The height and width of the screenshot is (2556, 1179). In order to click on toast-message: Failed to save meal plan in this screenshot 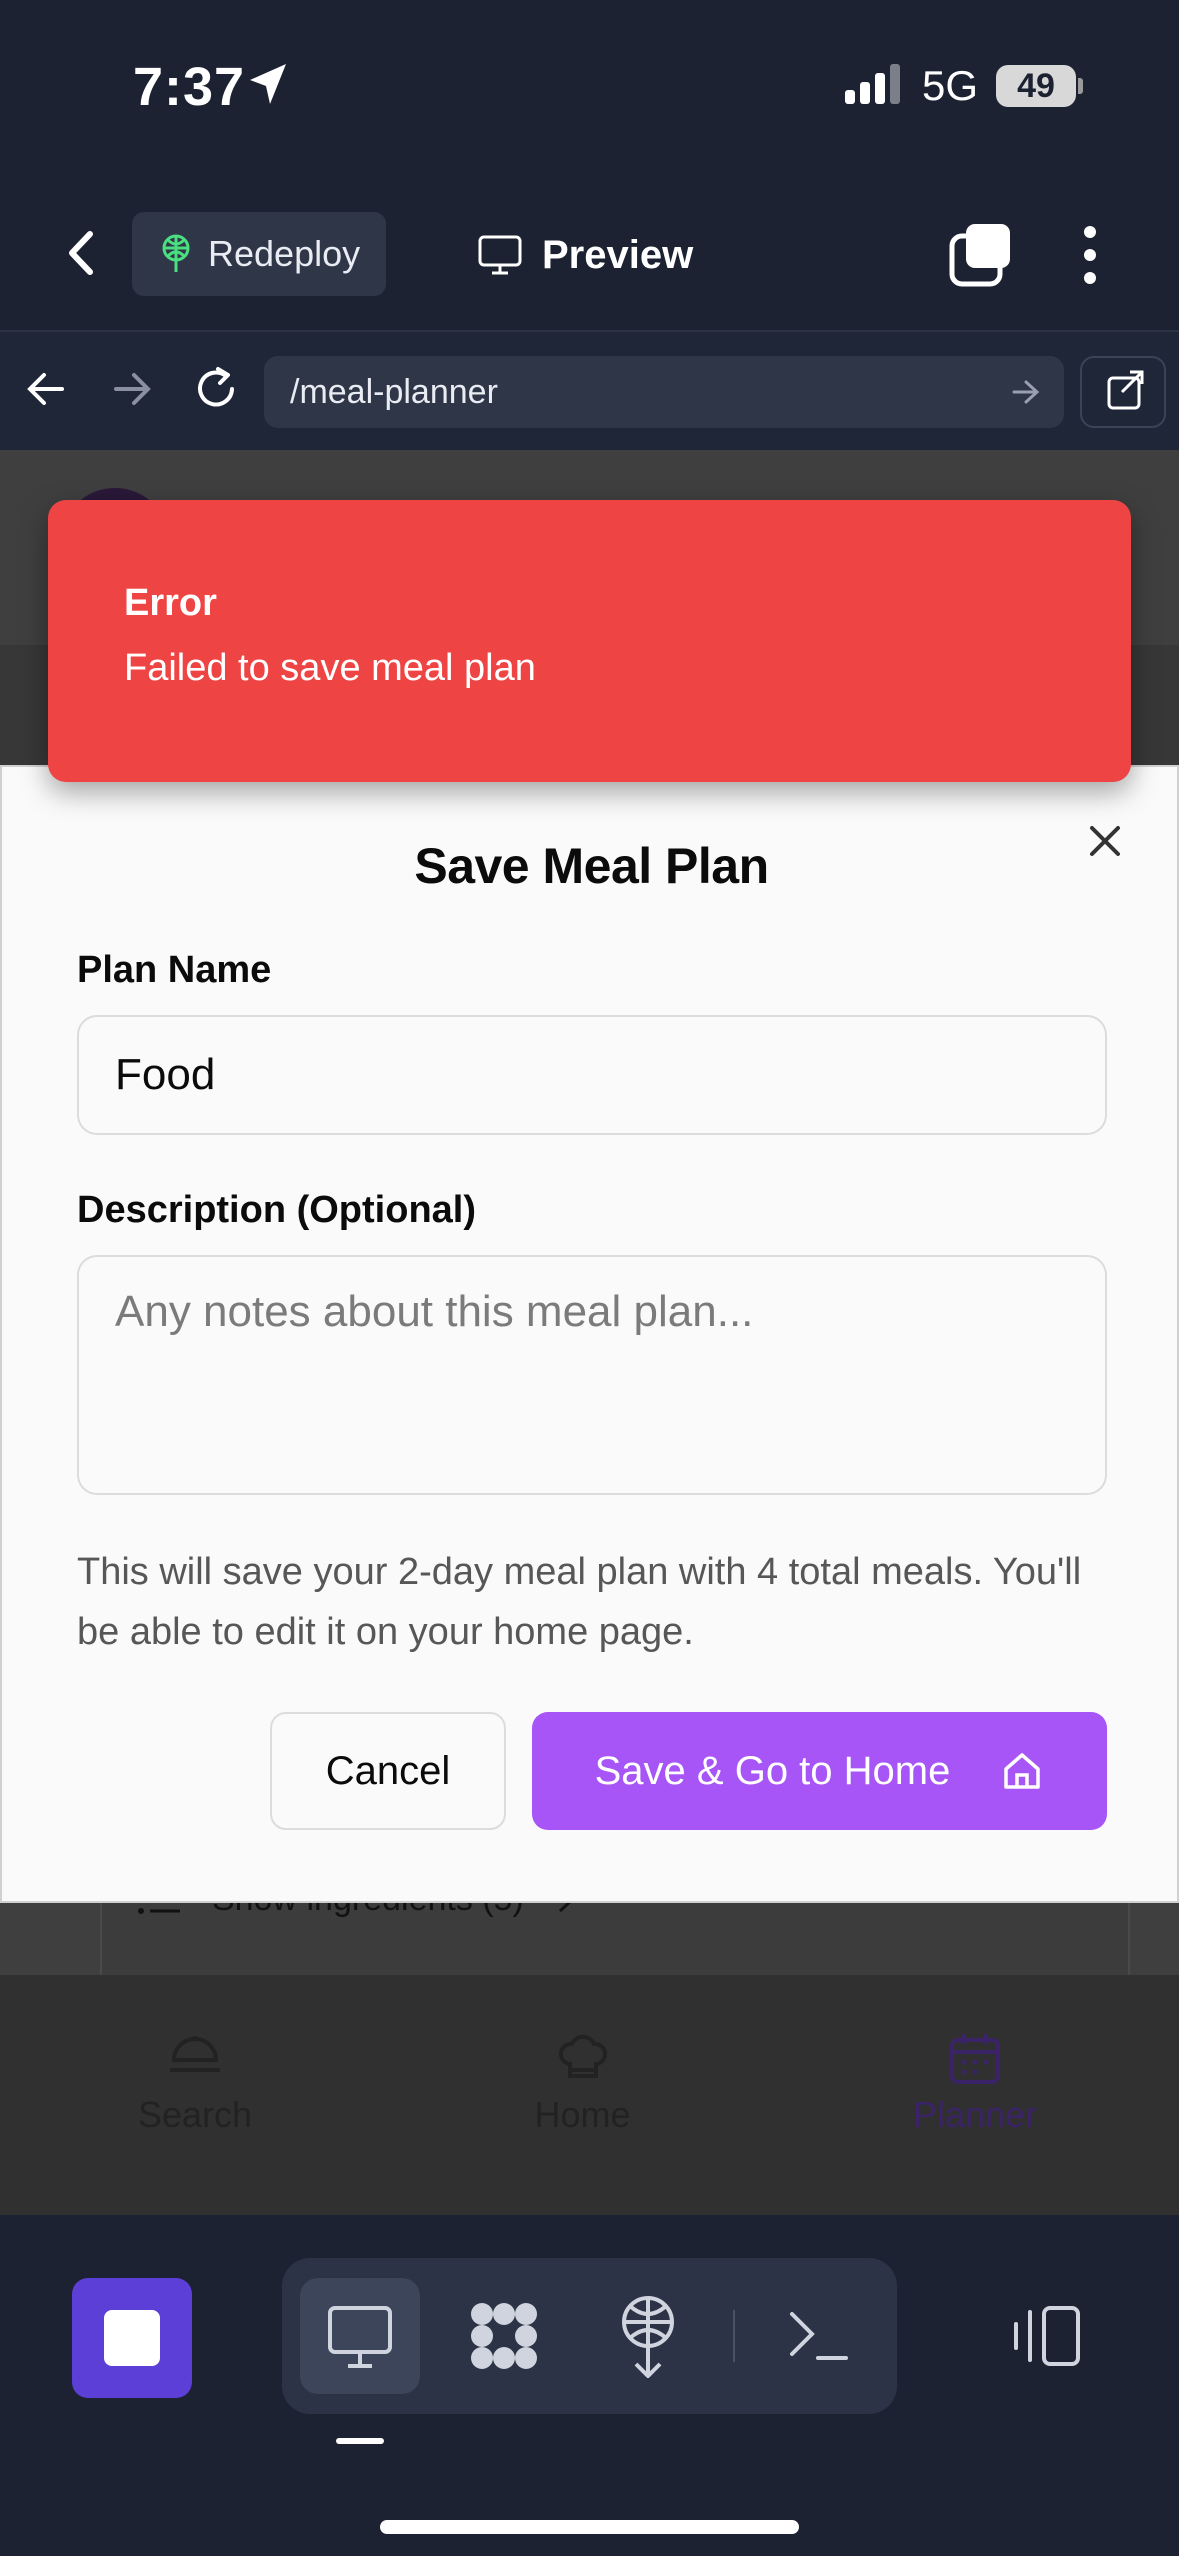, I will do `click(330, 668)`.